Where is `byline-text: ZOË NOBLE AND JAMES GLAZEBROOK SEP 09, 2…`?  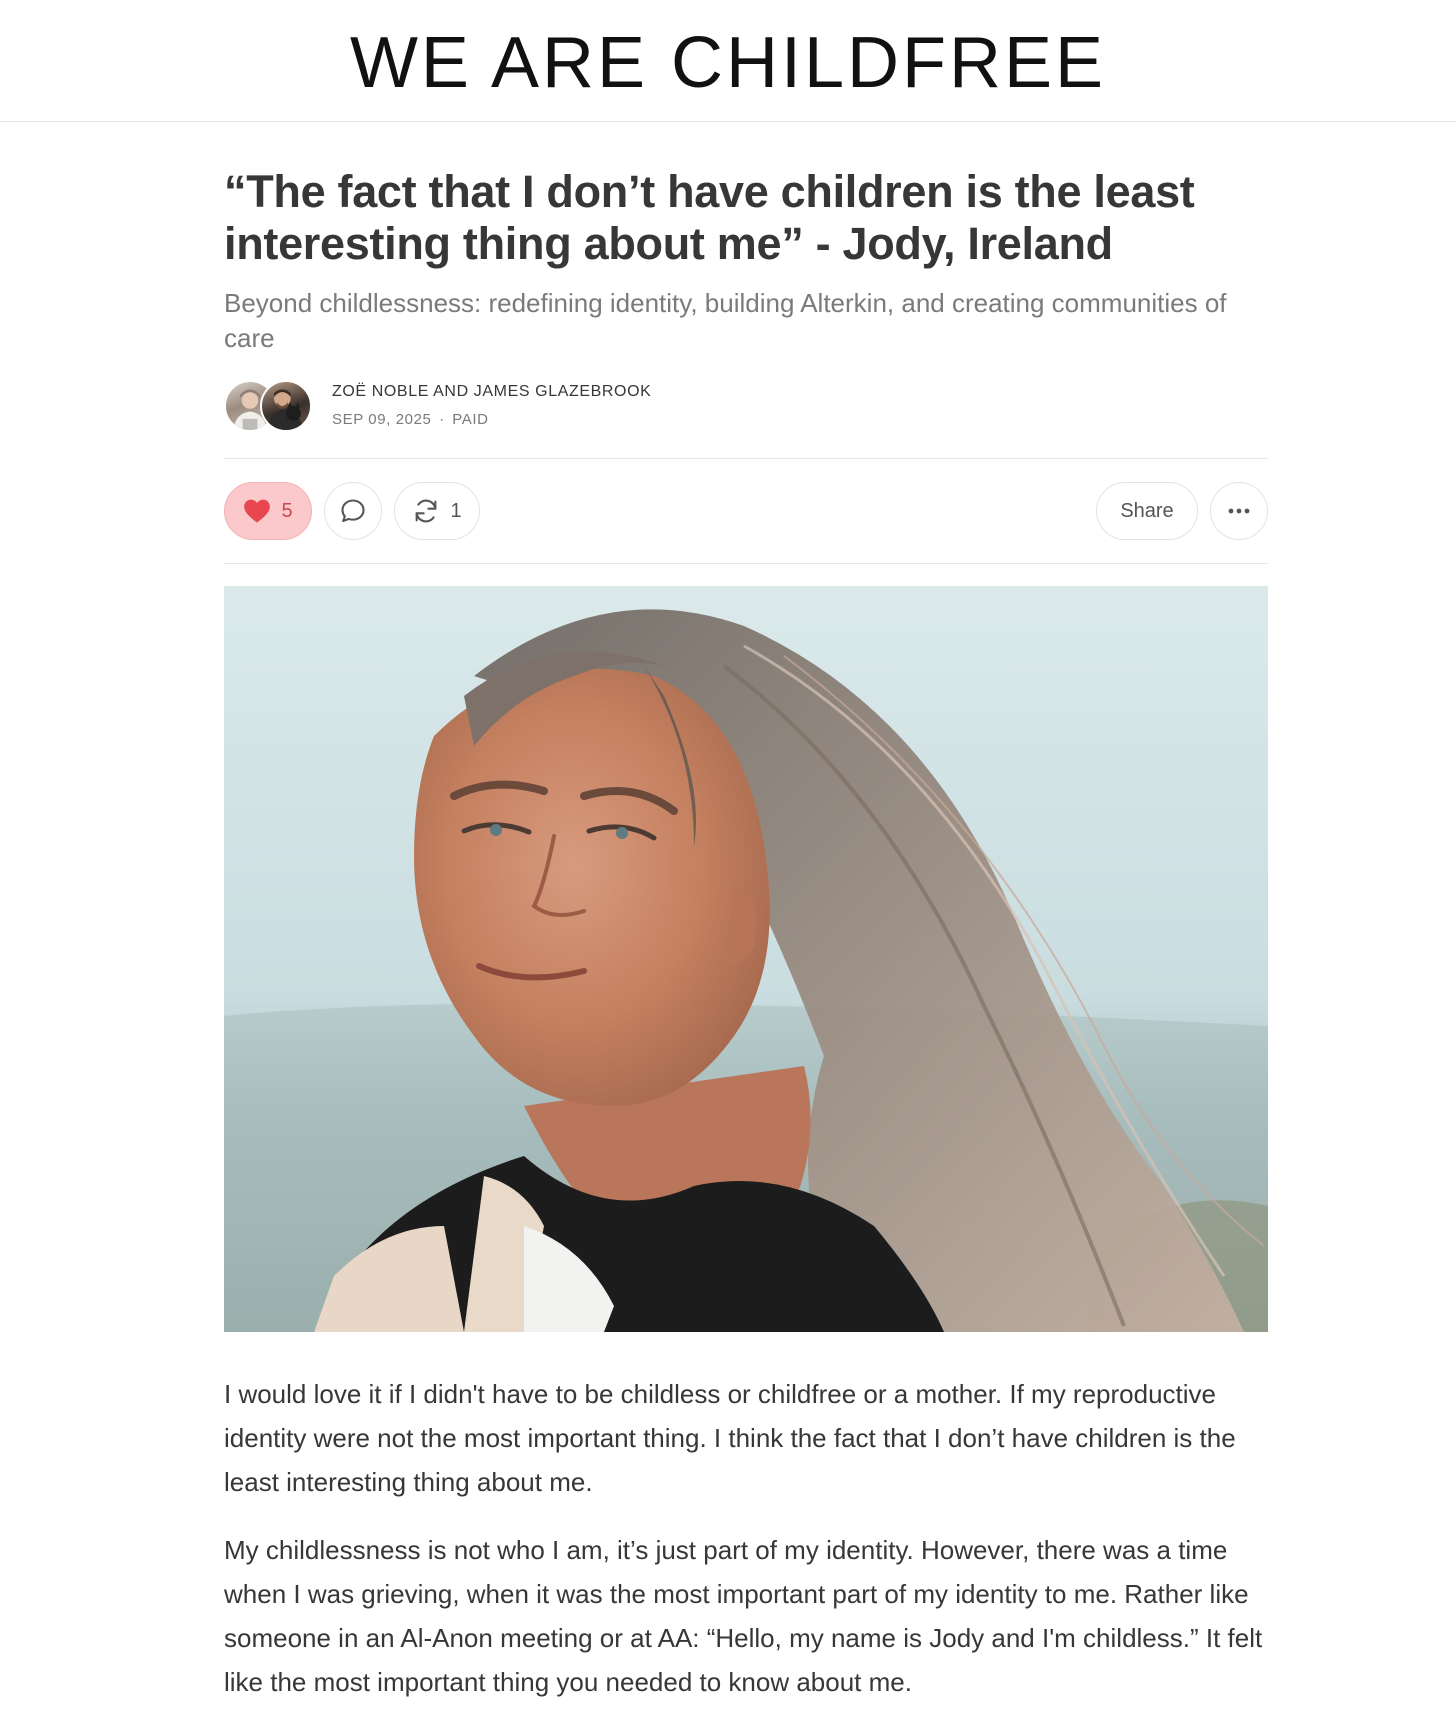 byline-text: ZOË NOBLE AND JAMES GLAZEBROOK SEP 09, 2… is located at coordinates (491, 406).